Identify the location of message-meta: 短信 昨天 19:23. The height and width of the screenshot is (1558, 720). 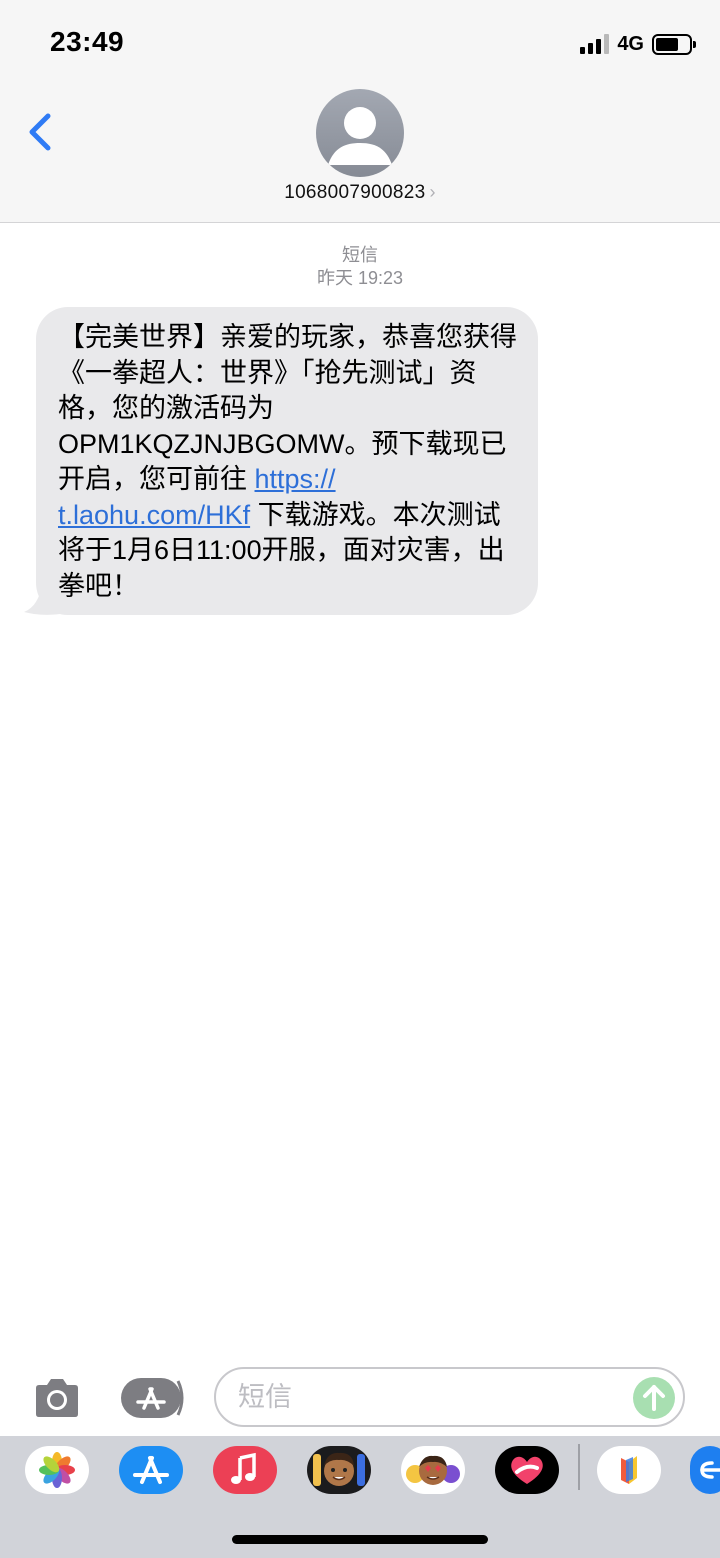
(360, 267).